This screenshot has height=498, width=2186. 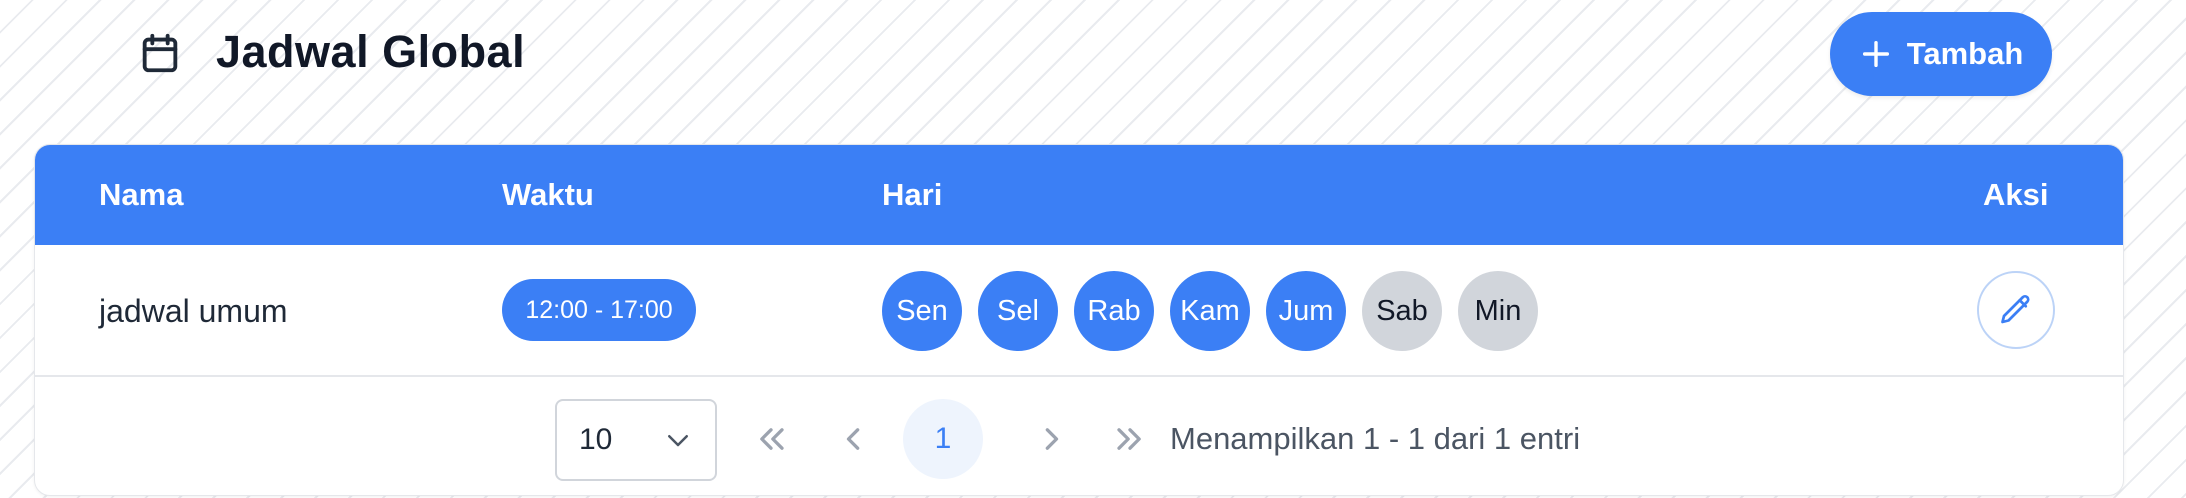 I want to click on day-badge-sen: Sen, so click(x=922, y=311).